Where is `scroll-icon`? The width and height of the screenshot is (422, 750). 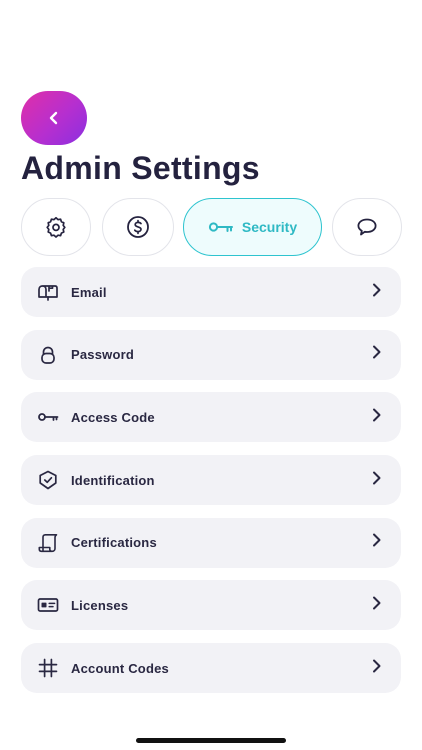
scroll-icon is located at coordinates (48, 543).